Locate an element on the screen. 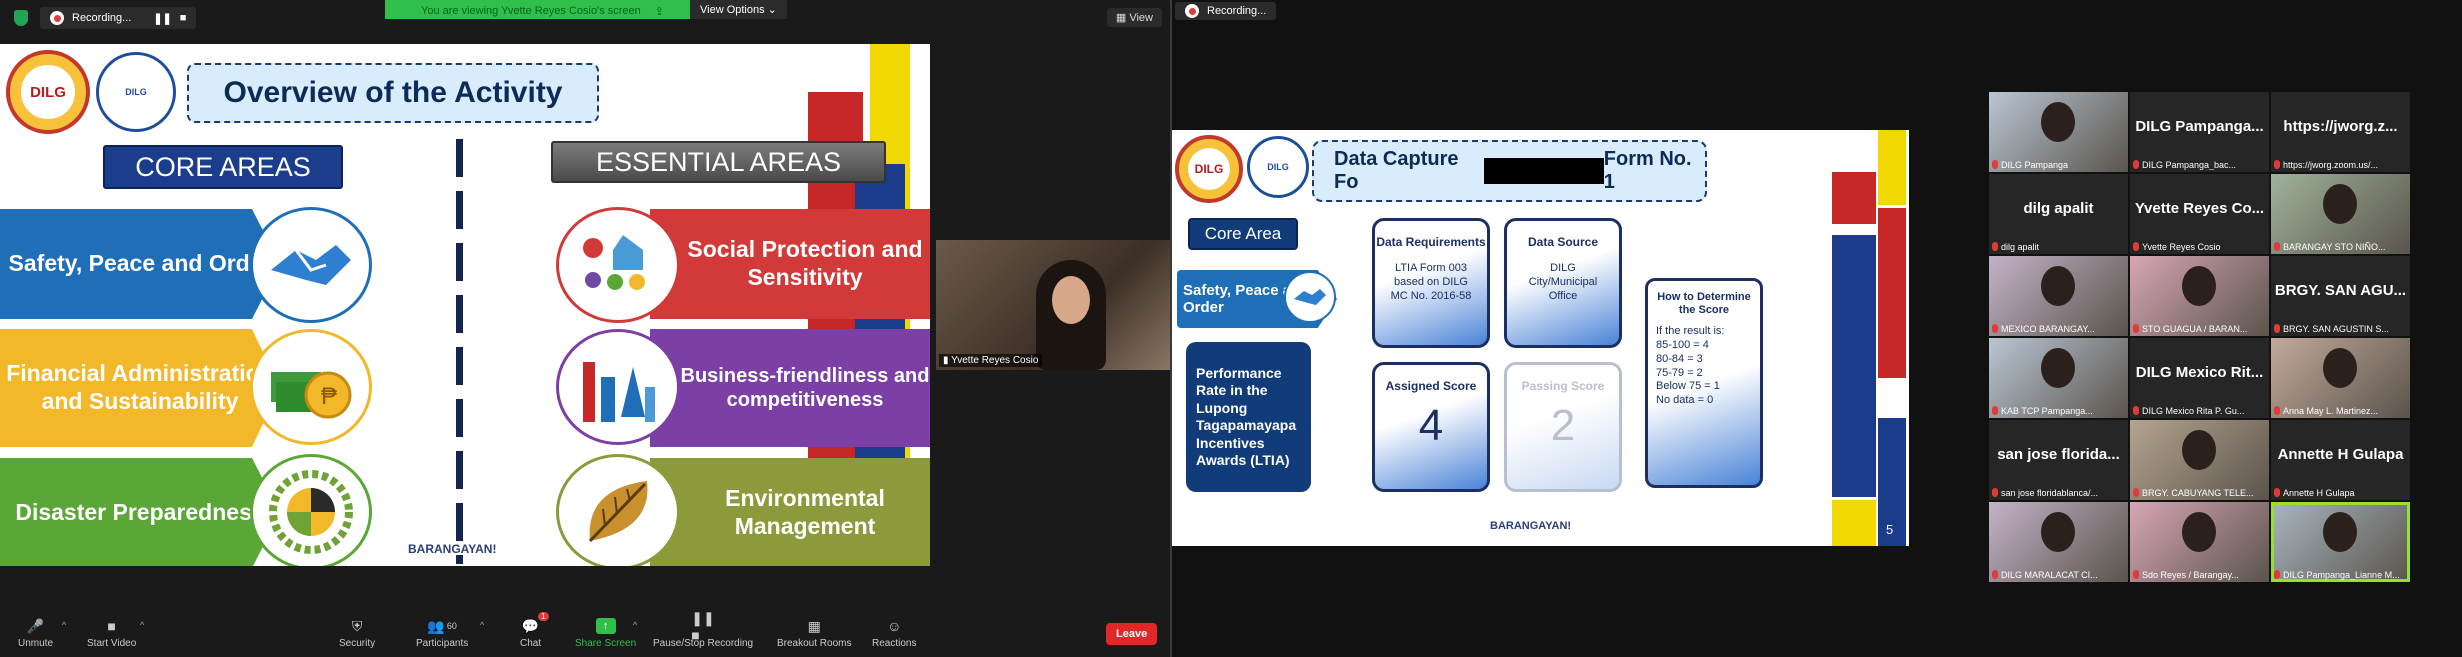 This screenshot has height=657, width=2462. presenter-video: ▮ Yvette Reyes Cosio is located at coordinates (1053, 305).